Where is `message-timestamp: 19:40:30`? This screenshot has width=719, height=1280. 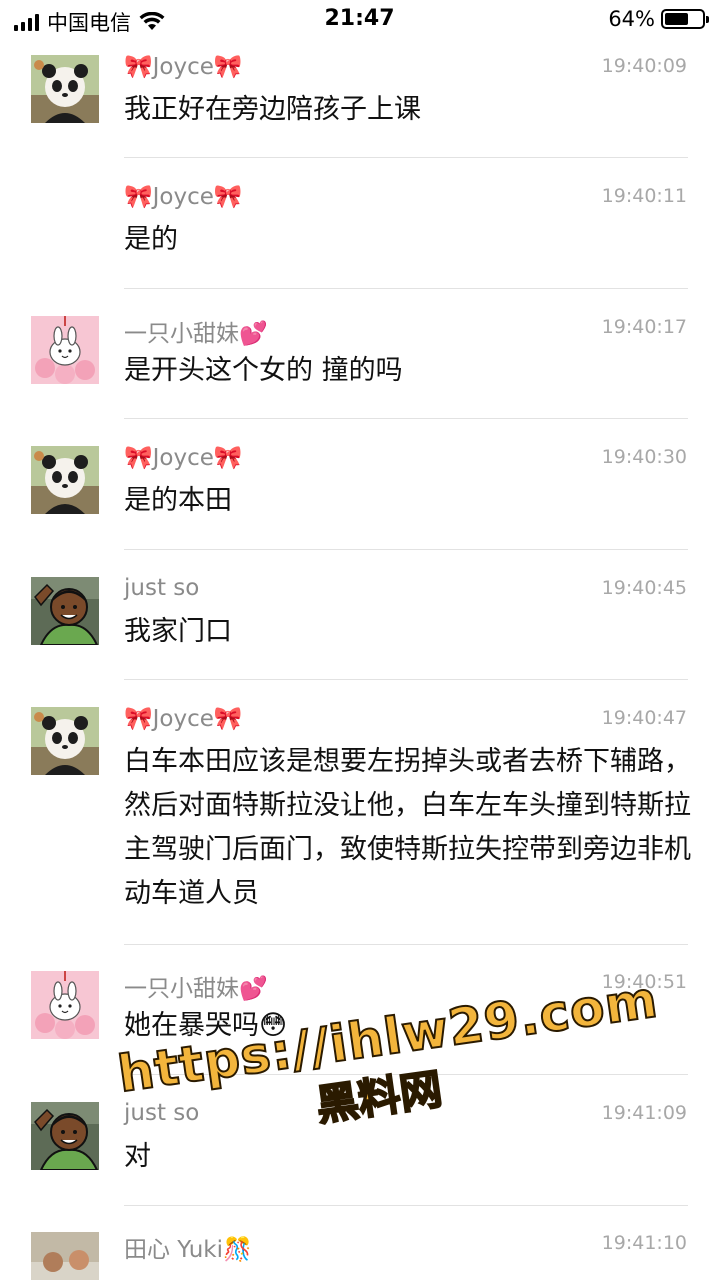 message-timestamp: 19:40:30 is located at coordinates (644, 457).